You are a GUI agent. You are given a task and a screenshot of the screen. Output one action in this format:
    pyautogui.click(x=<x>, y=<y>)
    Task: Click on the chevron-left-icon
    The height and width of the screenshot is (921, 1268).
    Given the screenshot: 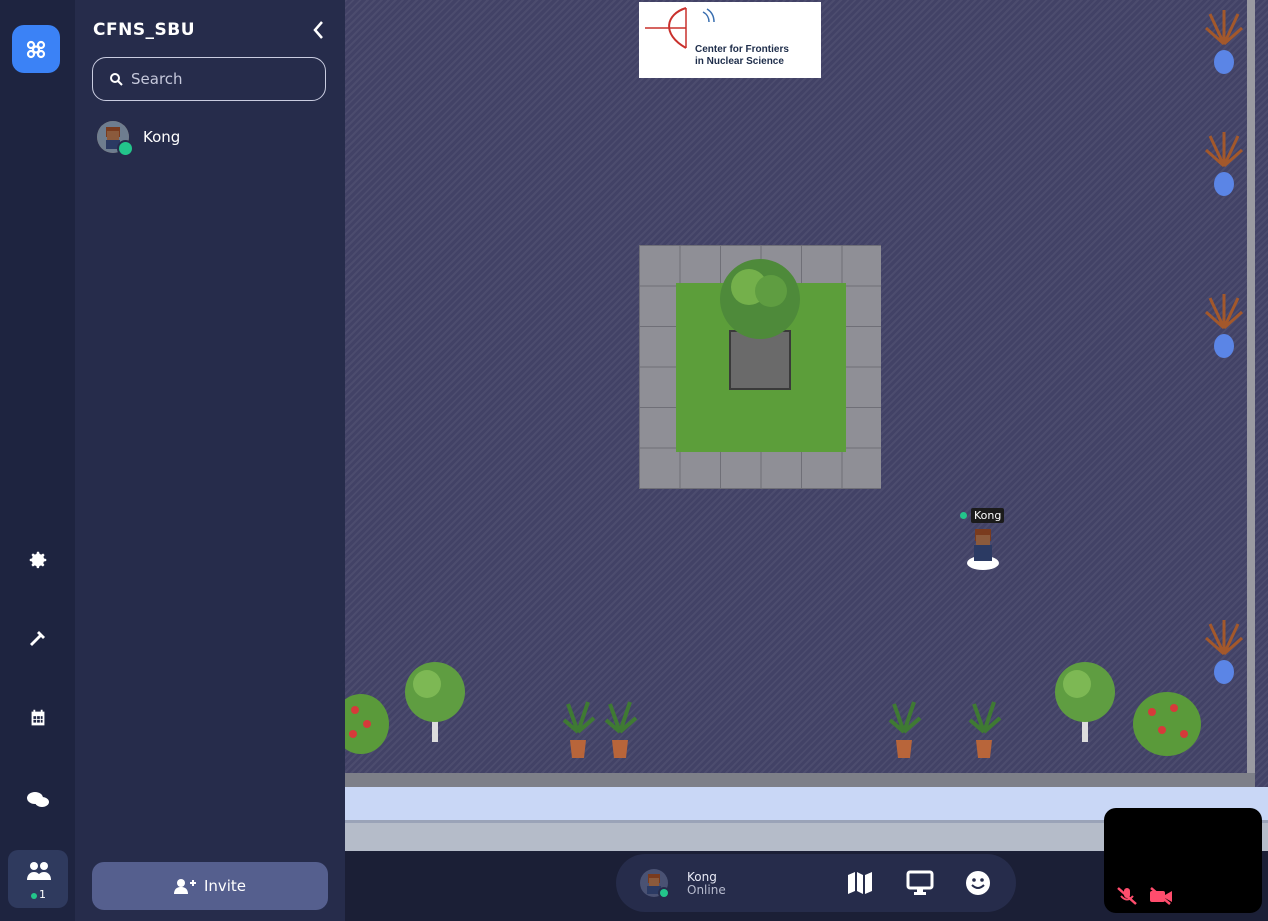 What is the action you would take?
    pyautogui.click(x=318, y=30)
    